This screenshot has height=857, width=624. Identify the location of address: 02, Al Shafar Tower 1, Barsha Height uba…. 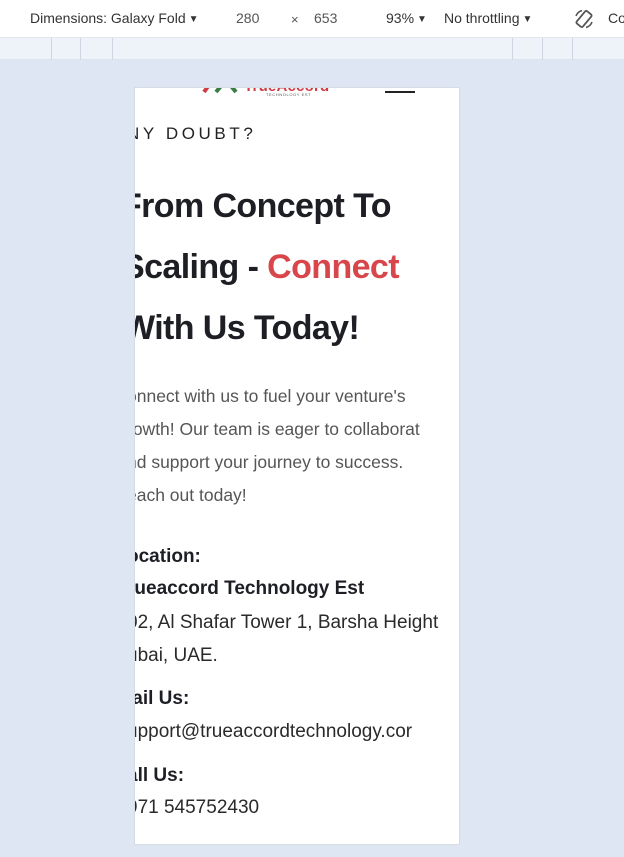
(286, 639).